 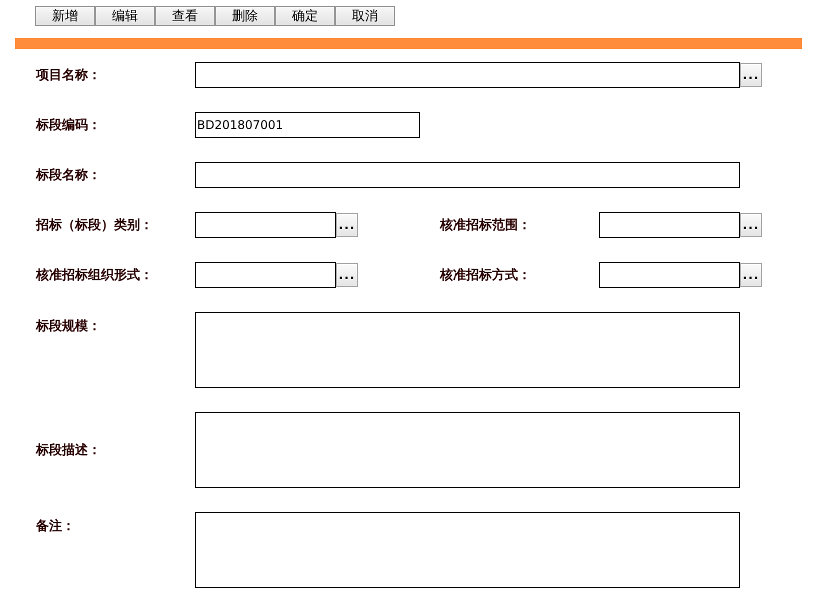 I want to click on field-label: 核准招标范围：, so click(x=486, y=225).